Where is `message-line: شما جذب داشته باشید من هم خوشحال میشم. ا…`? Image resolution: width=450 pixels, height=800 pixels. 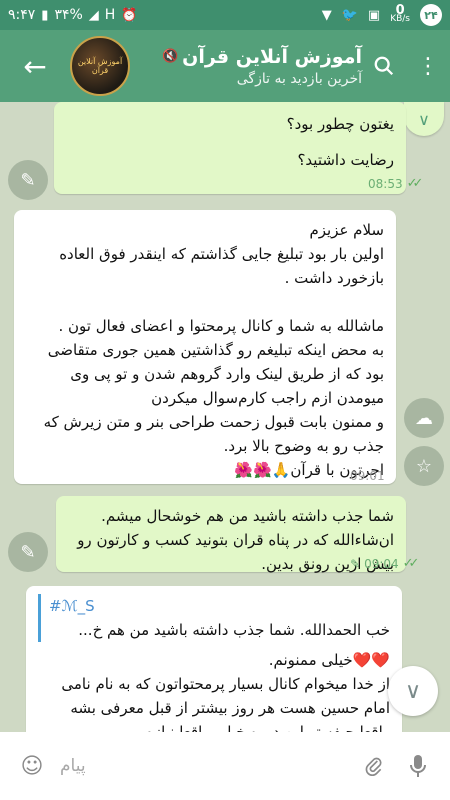 message-line: شما جذب داشته باشید من هم خوشحال میشم. ا… is located at coordinates (235, 540).